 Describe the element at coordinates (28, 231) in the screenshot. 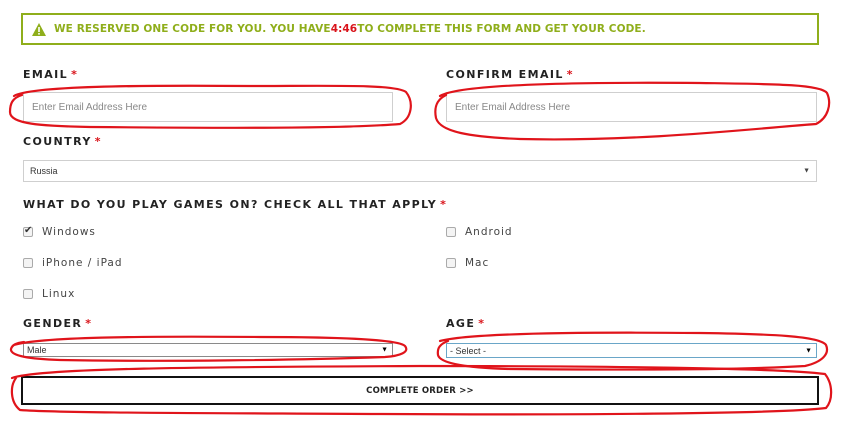

I see `checkbox-checked-icon` at that location.